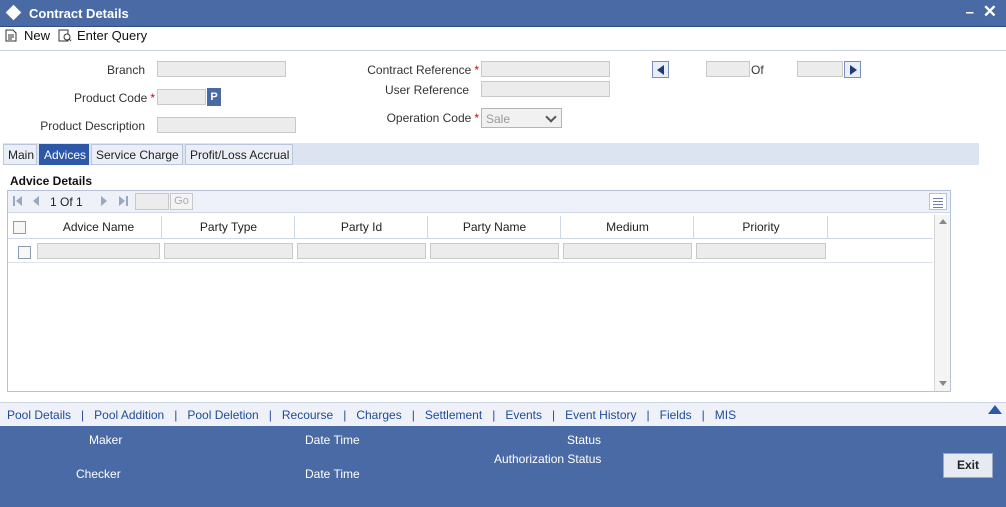  What do you see at coordinates (129, 415) in the screenshot?
I see `link-pool-addition: Pool Addition` at bounding box center [129, 415].